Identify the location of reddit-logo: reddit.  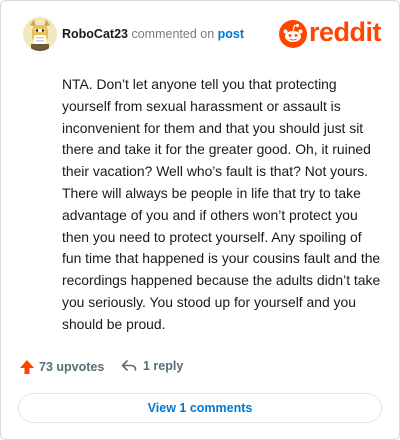
(333, 33).